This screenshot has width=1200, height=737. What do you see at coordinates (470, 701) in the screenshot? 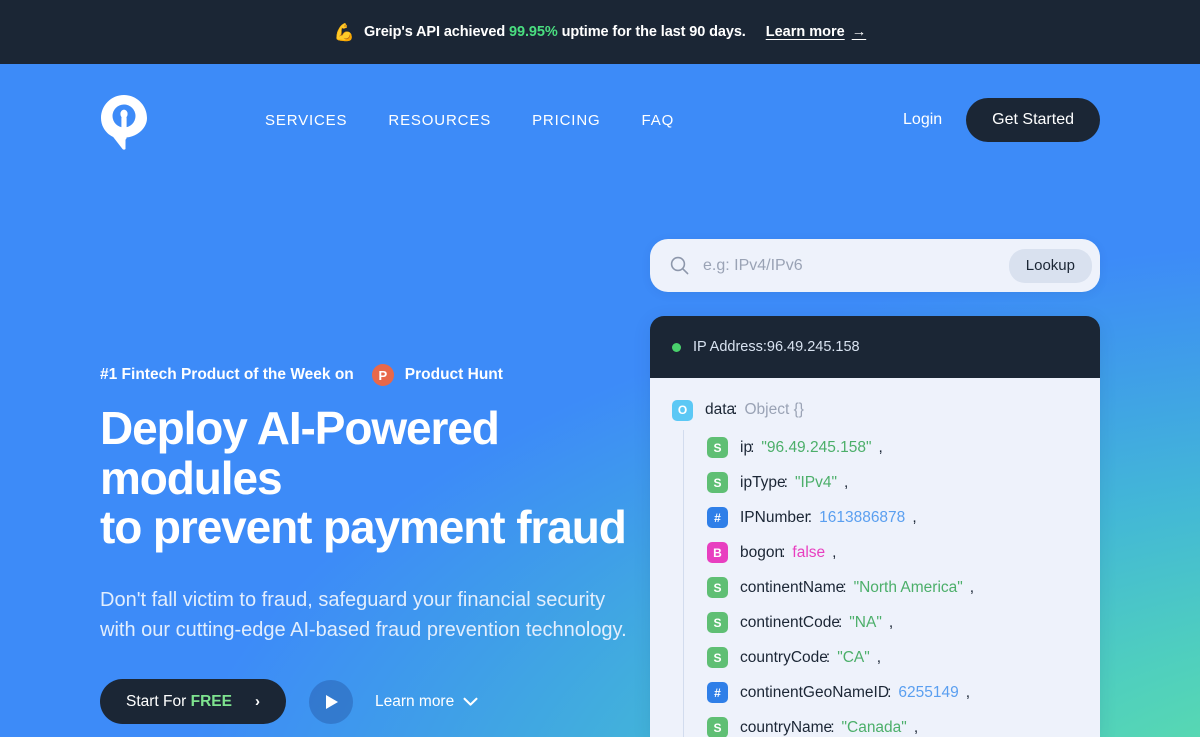
I see `chevron-down-icon` at bounding box center [470, 701].